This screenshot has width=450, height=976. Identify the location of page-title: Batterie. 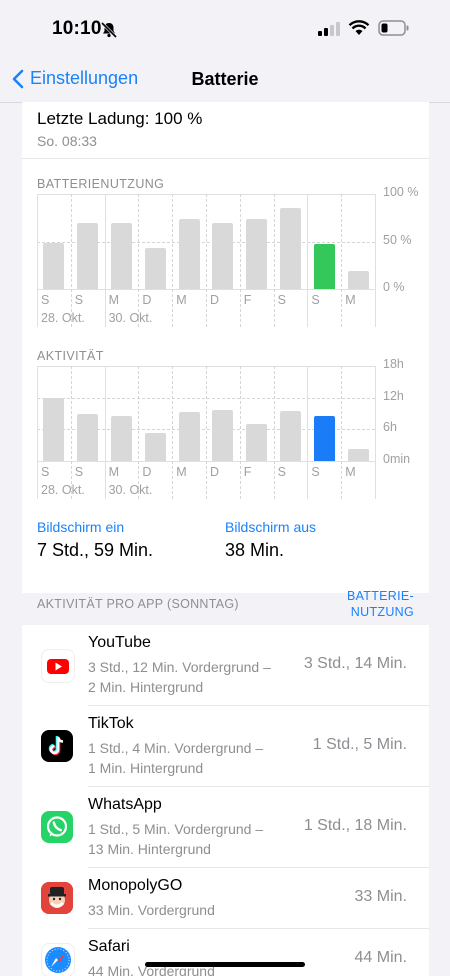
(225, 79).